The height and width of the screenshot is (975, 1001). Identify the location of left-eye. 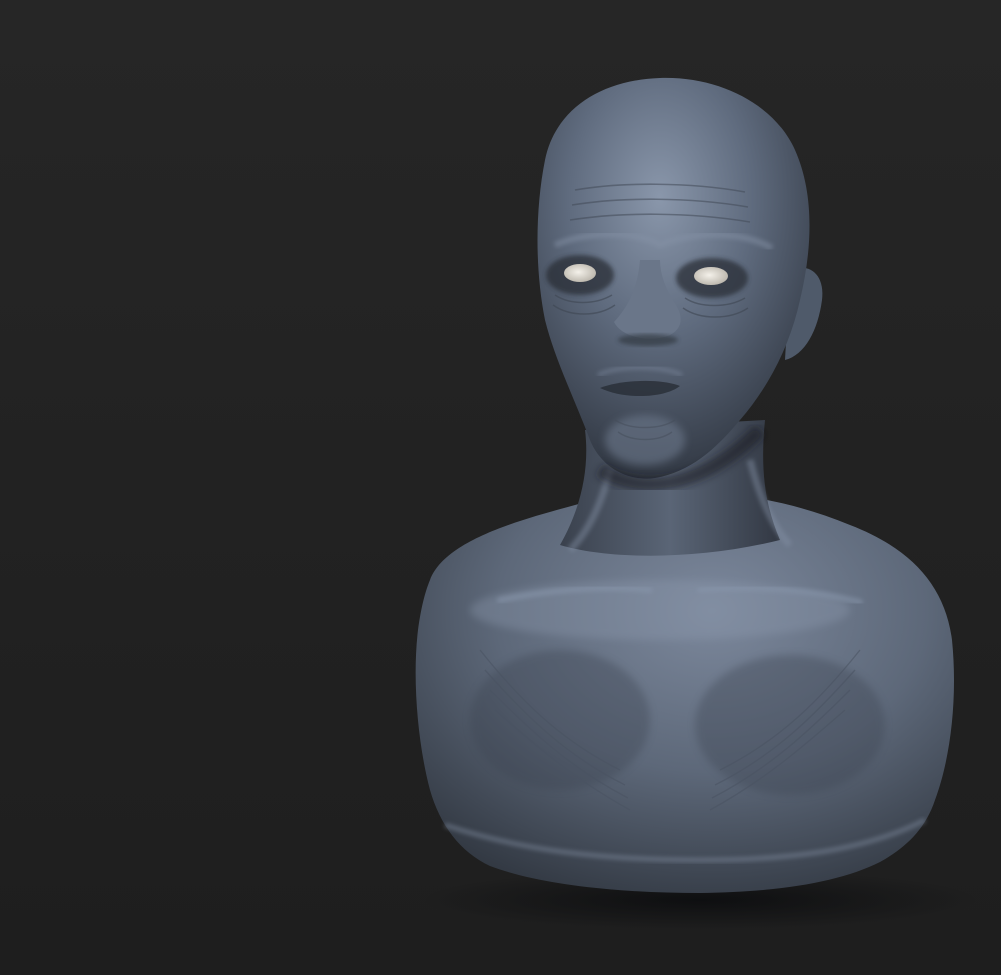
(580, 273).